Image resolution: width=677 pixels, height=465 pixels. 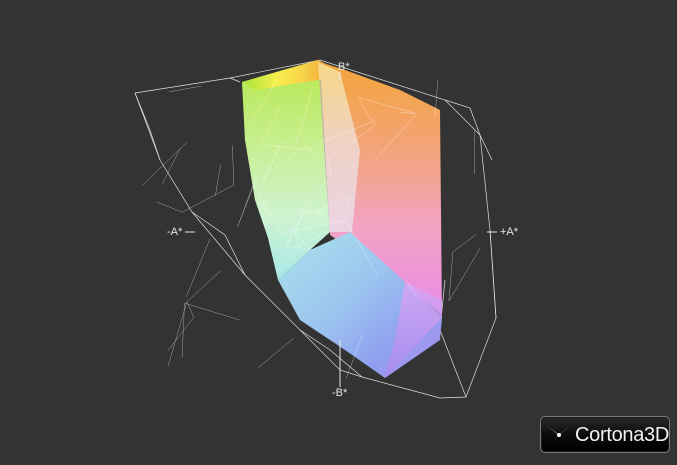 I want to click on axis-label-b-plus: B*, so click(x=344, y=67).